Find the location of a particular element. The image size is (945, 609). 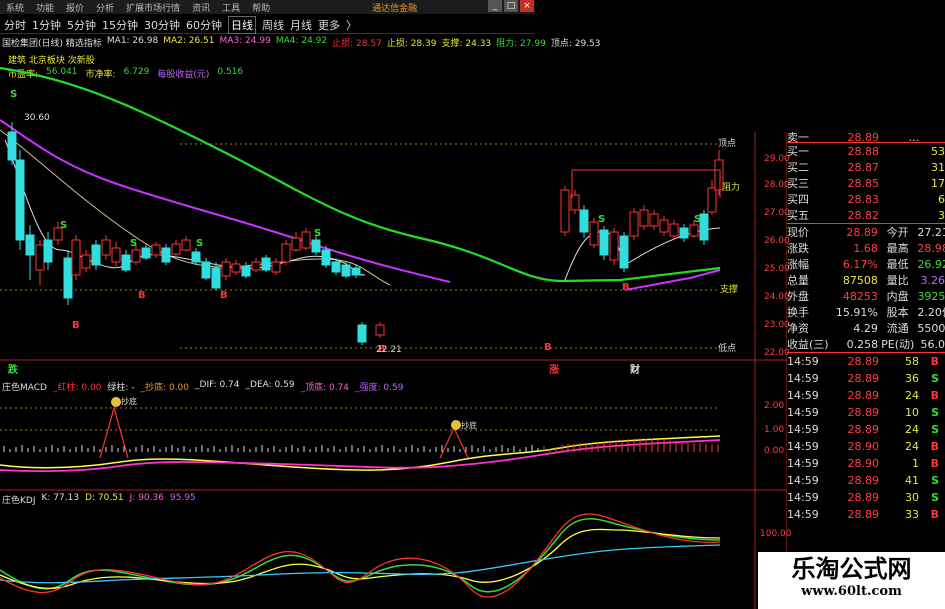

info-value: K: 77.13 is located at coordinates (60, 498).